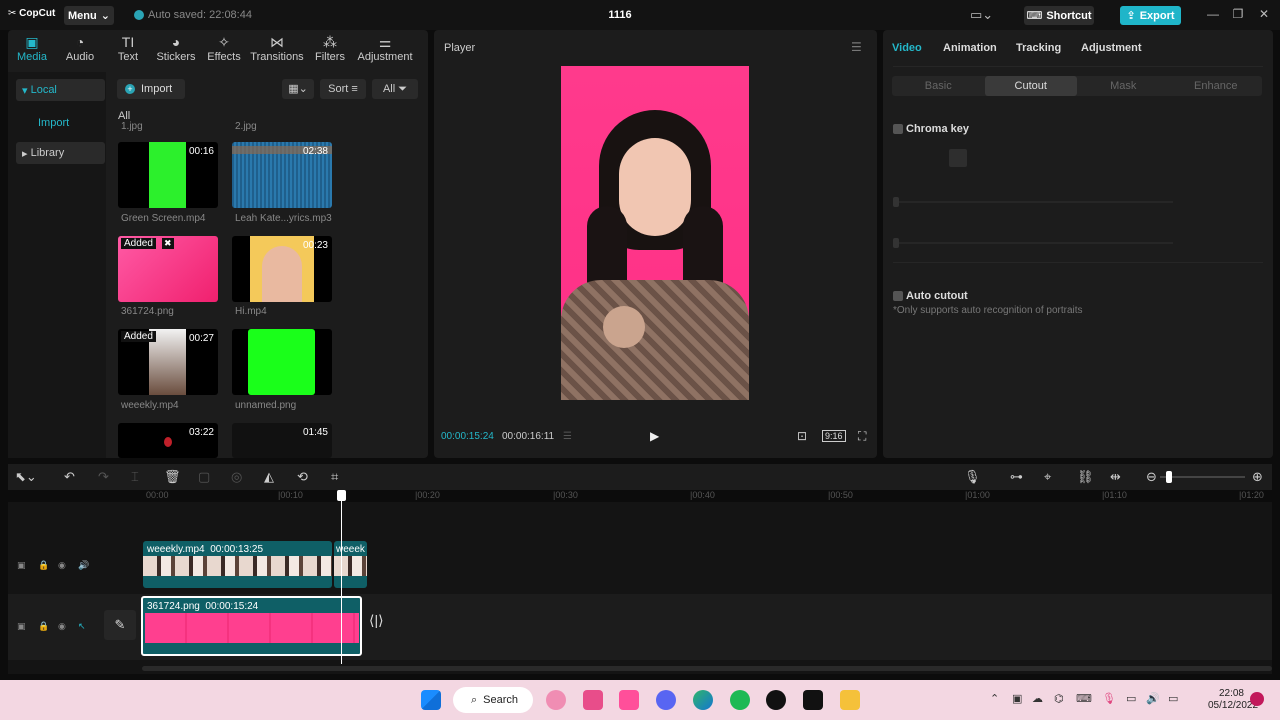 The image size is (1280, 720). What do you see at coordinates (395, 89) in the screenshot?
I see `filter-all-button: All ⏷` at bounding box center [395, 89].